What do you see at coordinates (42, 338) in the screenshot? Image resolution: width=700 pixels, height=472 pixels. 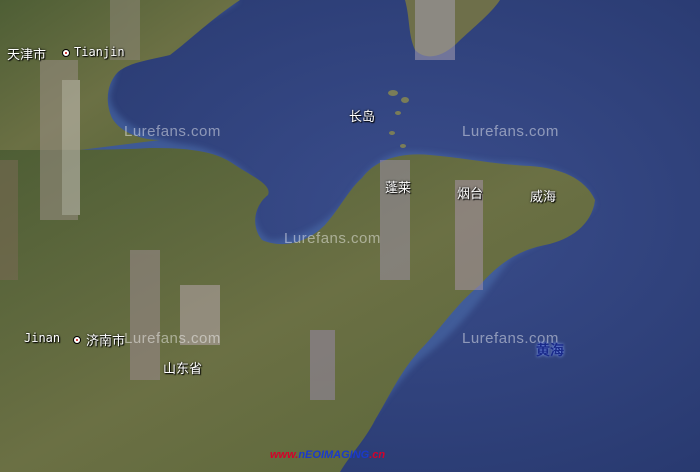 I see `jinan-label-en: Jinan` at bounding box center [42, 338].